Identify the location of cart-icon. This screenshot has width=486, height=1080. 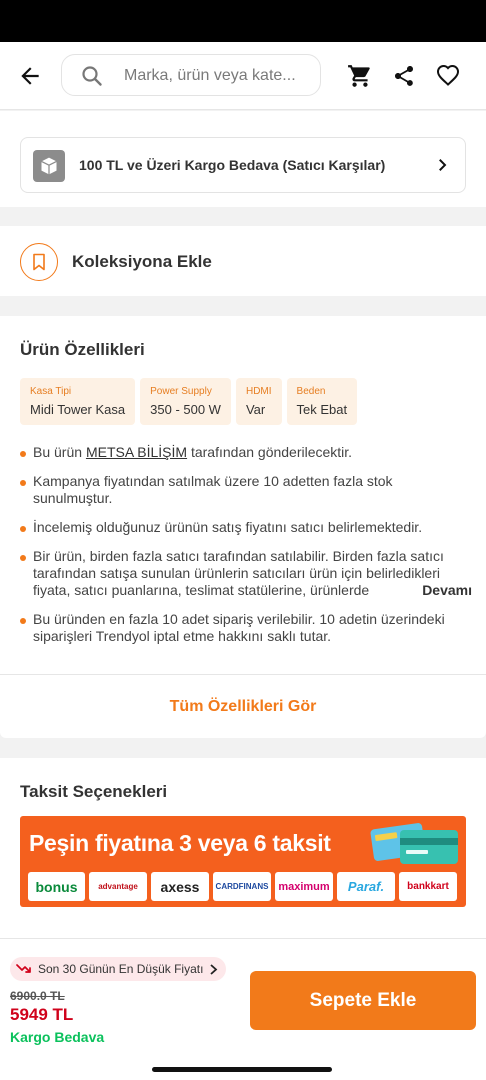
(359, 76).